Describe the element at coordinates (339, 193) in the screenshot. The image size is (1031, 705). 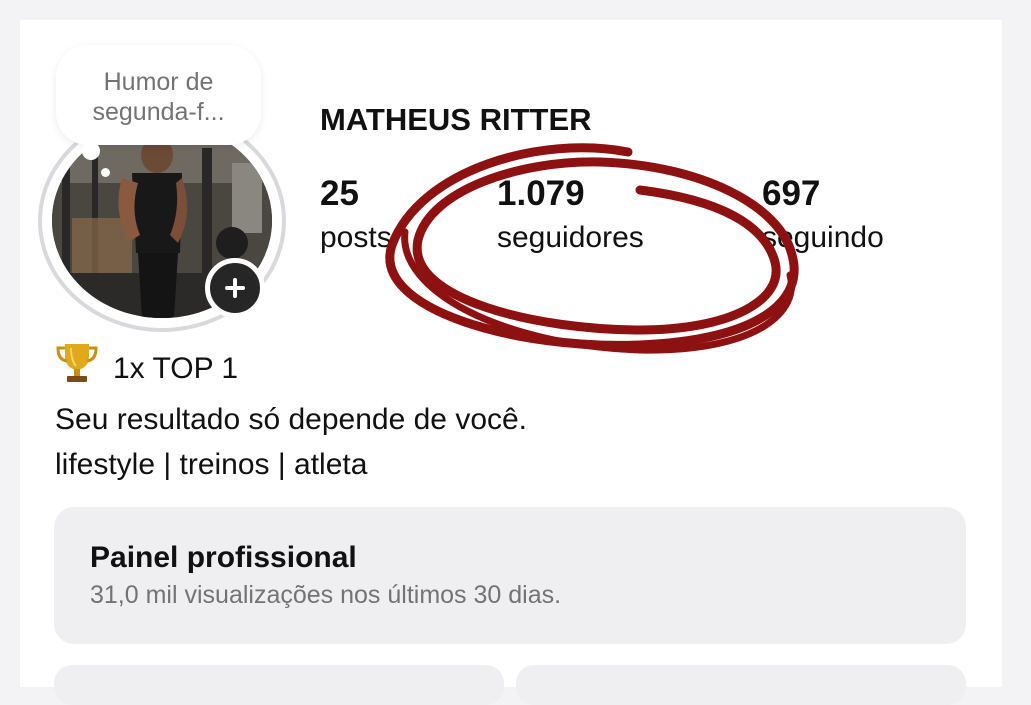
I see `posts-count: 25` at that location.